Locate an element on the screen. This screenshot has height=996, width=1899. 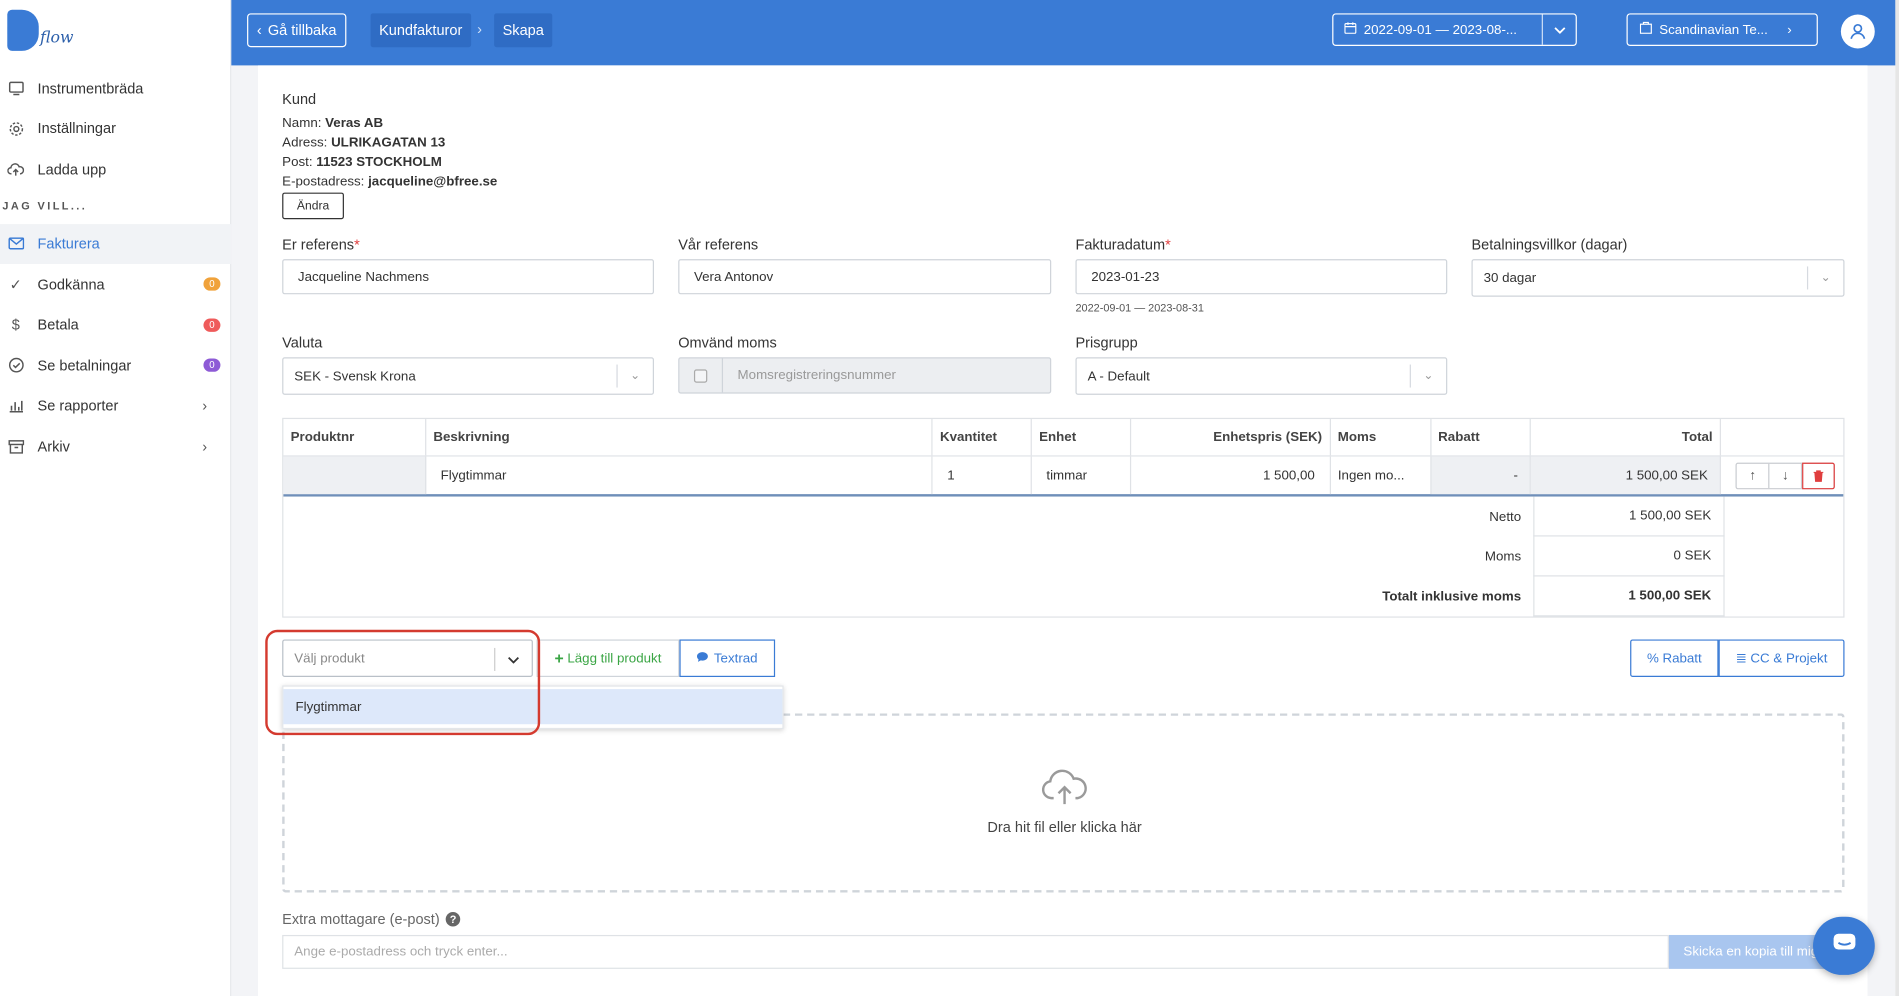
totals-row-netto: Netto 1 500,00 SEK is located at coordinates (1064, 516).